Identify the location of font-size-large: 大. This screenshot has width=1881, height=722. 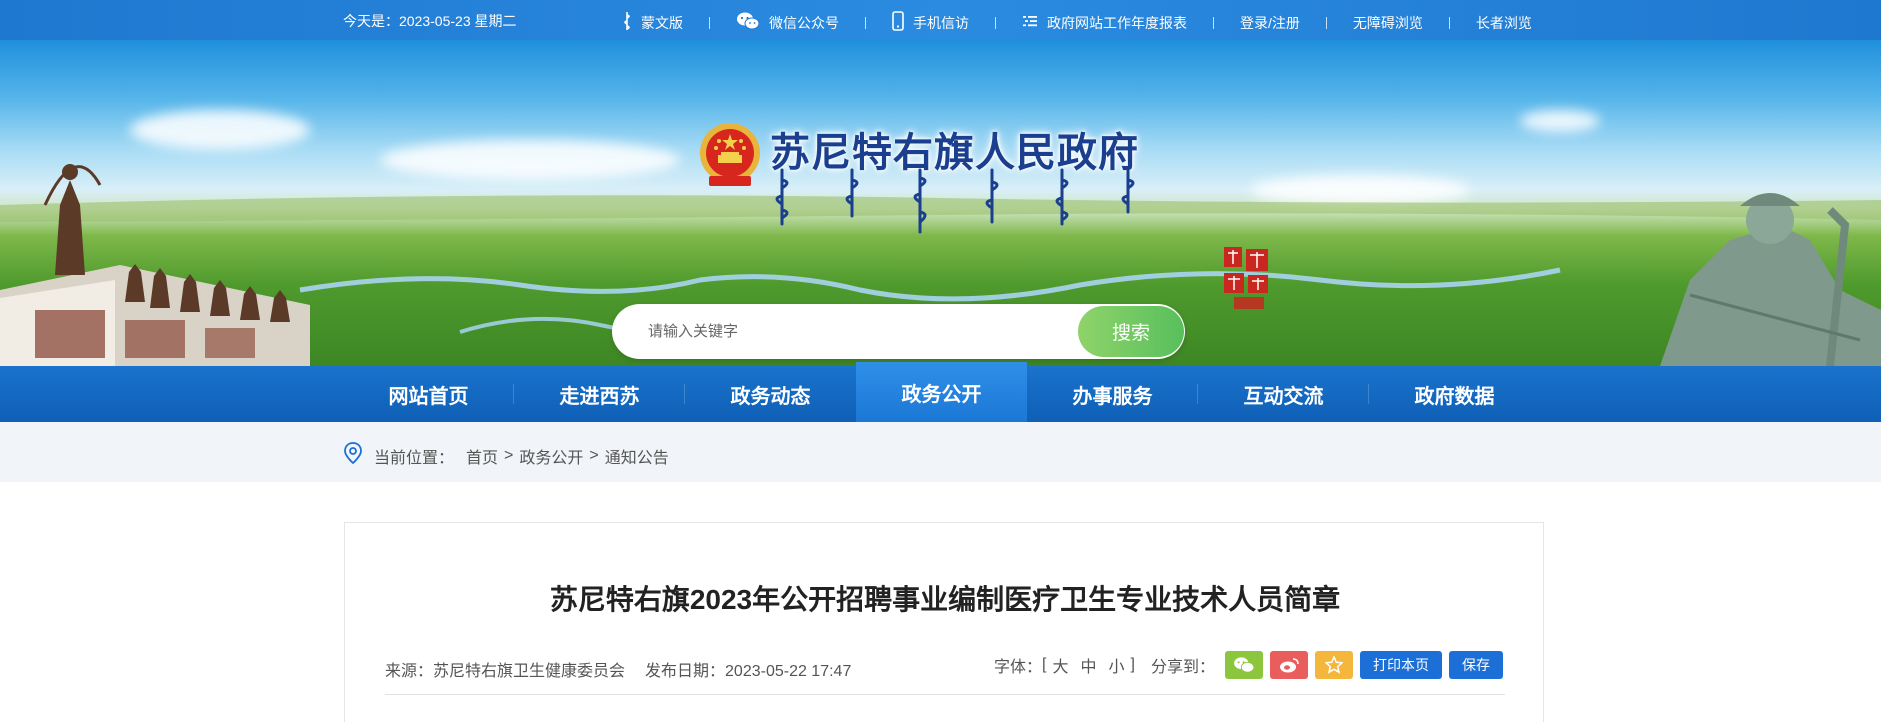
(1060, 665).